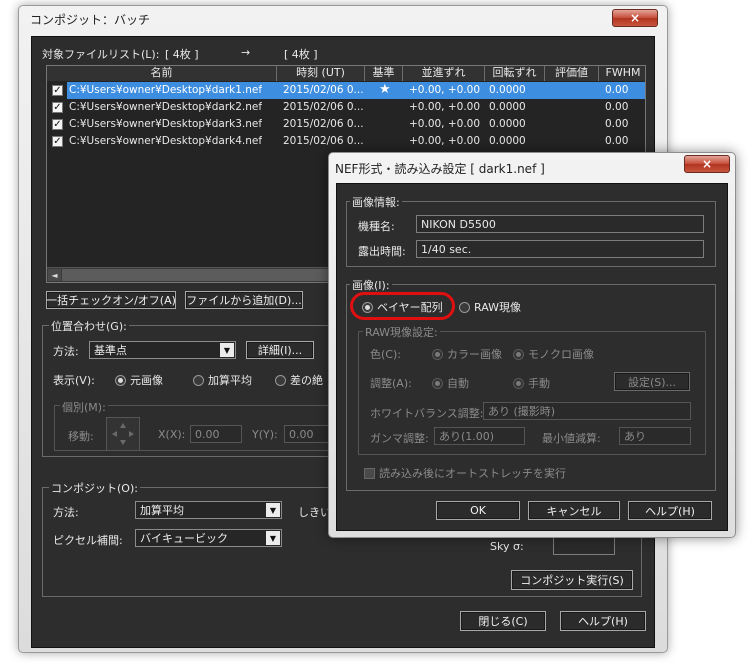  Describe the element at coordinates (402, 307) in the screenshot. I see `option-bayer: ベイヤー配列` at that location.